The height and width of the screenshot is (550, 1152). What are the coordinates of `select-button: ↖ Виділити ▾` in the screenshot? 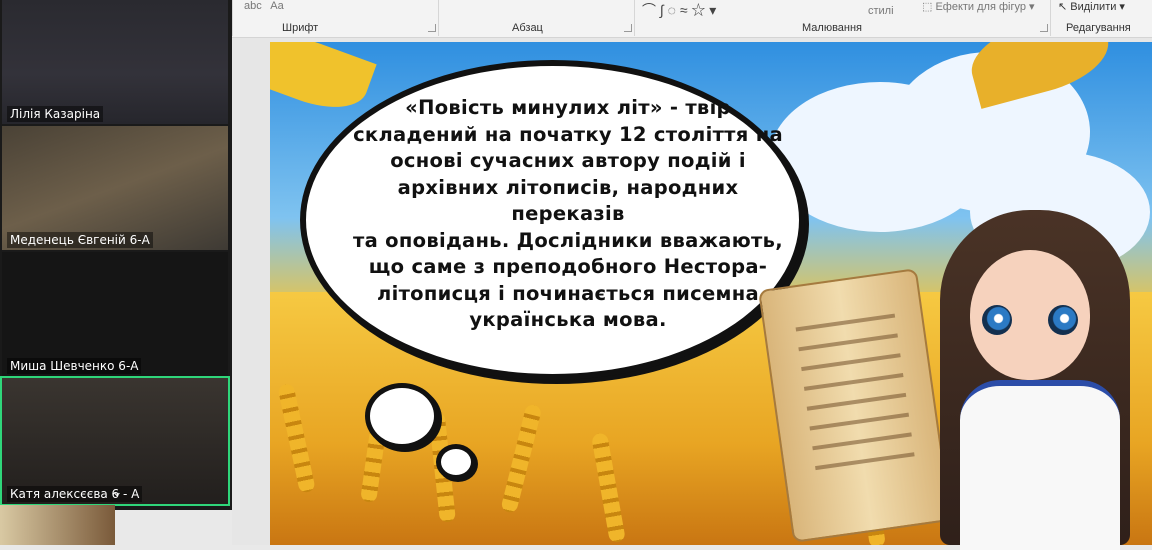 It's located at (1091, 6).